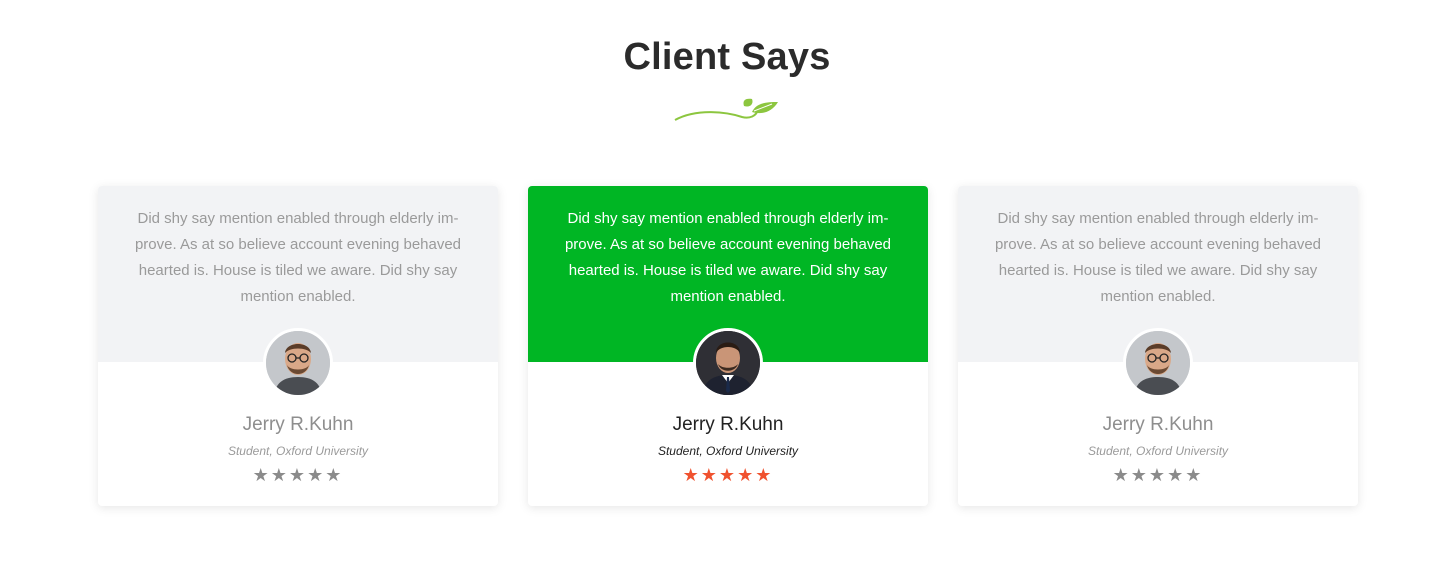 The width and height of the screenshot is (1454, 586). What do you see at coordinates (727, 57) in the screenshot?
I see `section-title: Client Says` at bounding box center [727, 57].